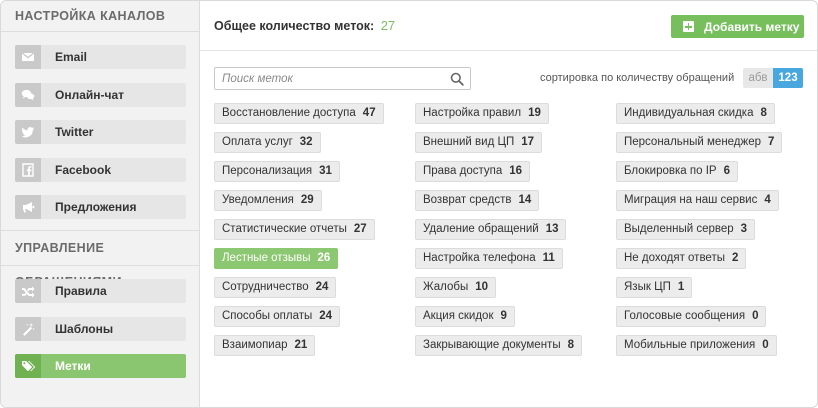 The height and width of the screenshot is (408, 818). I want to click on tag-count: 1, so click(681, 287).